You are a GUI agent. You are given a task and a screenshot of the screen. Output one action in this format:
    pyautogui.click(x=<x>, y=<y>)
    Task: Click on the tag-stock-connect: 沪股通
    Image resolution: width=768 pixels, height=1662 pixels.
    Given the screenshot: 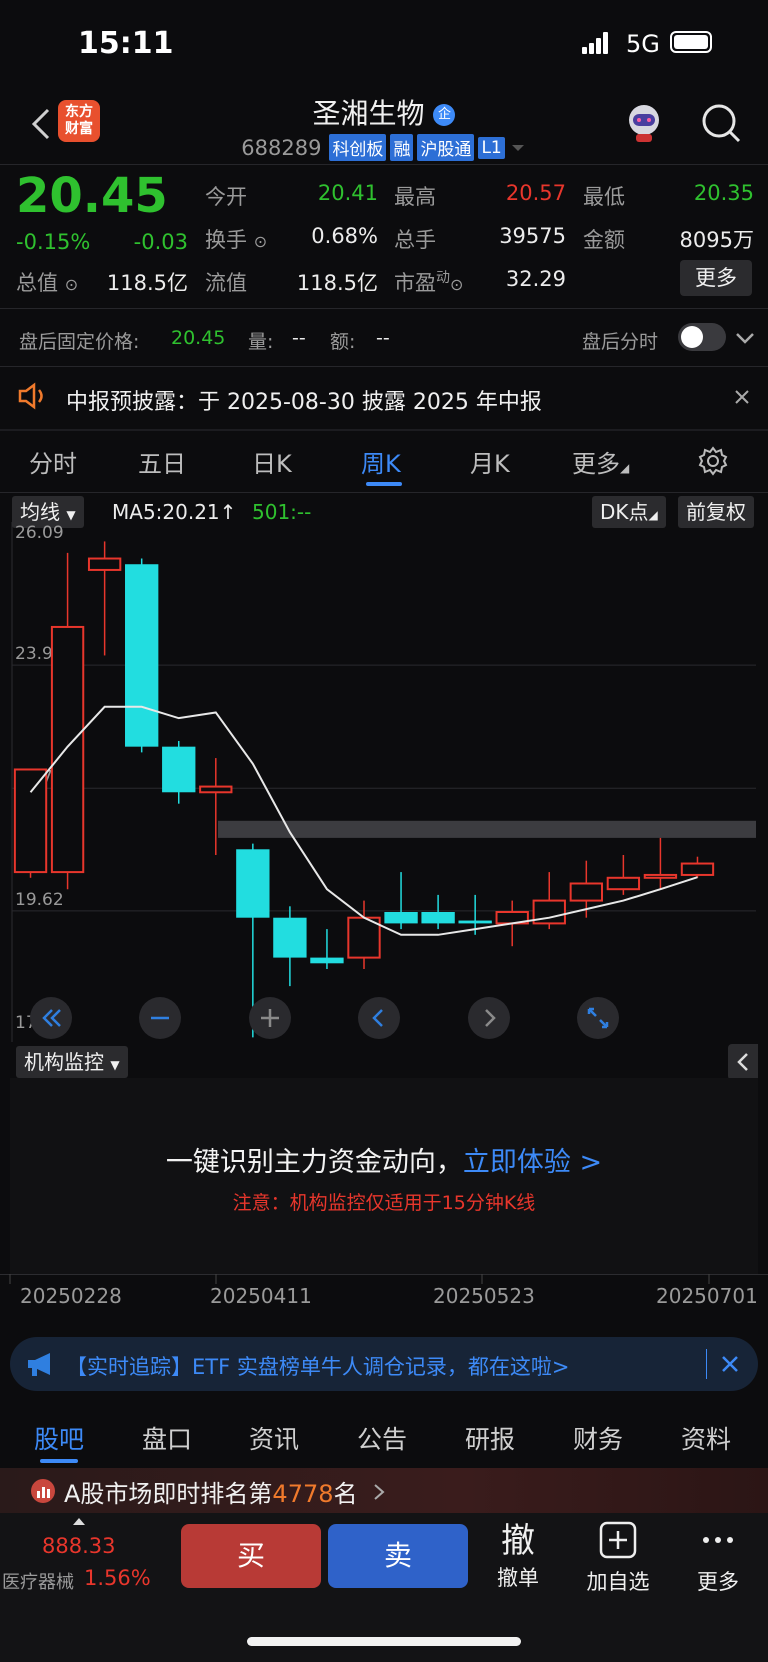 What is the action you would take?
    pyautogui.click(x=446, y=147)
    